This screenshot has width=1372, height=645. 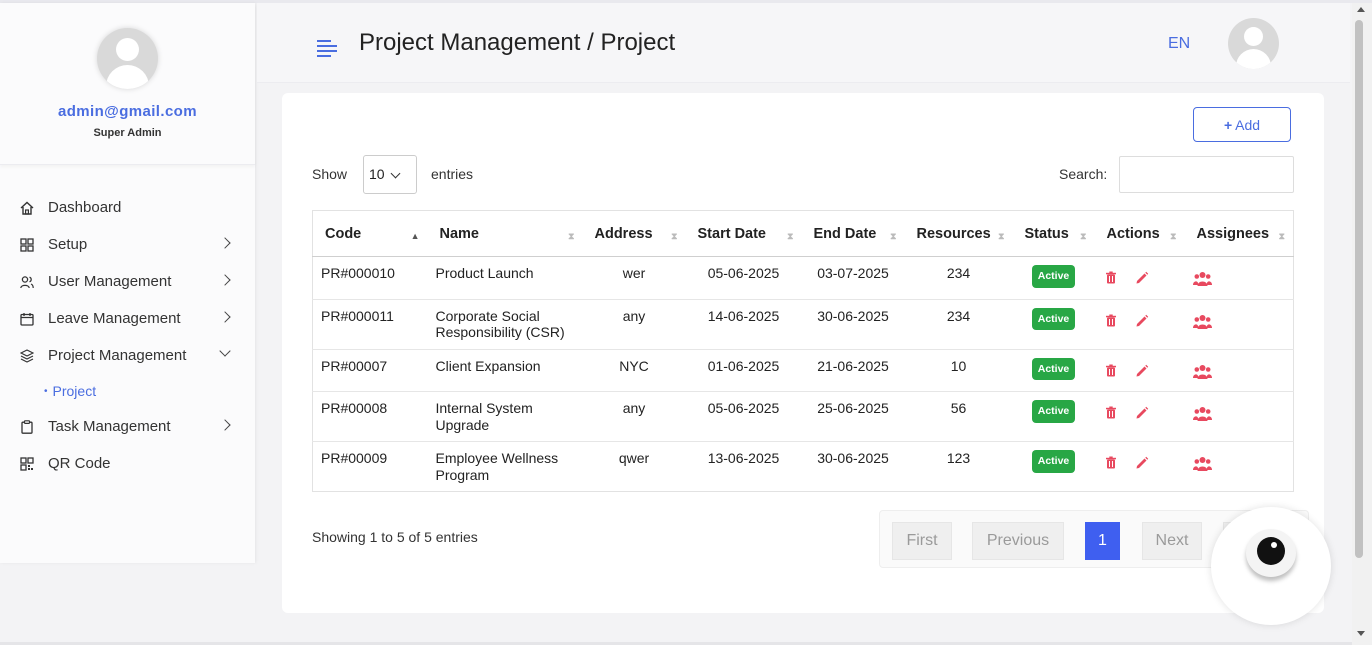 What do you see at coordinates (743, 323) in the screenshot?
I see `cell-start-date: 14-06-2025` at bounding box center [743, 323].